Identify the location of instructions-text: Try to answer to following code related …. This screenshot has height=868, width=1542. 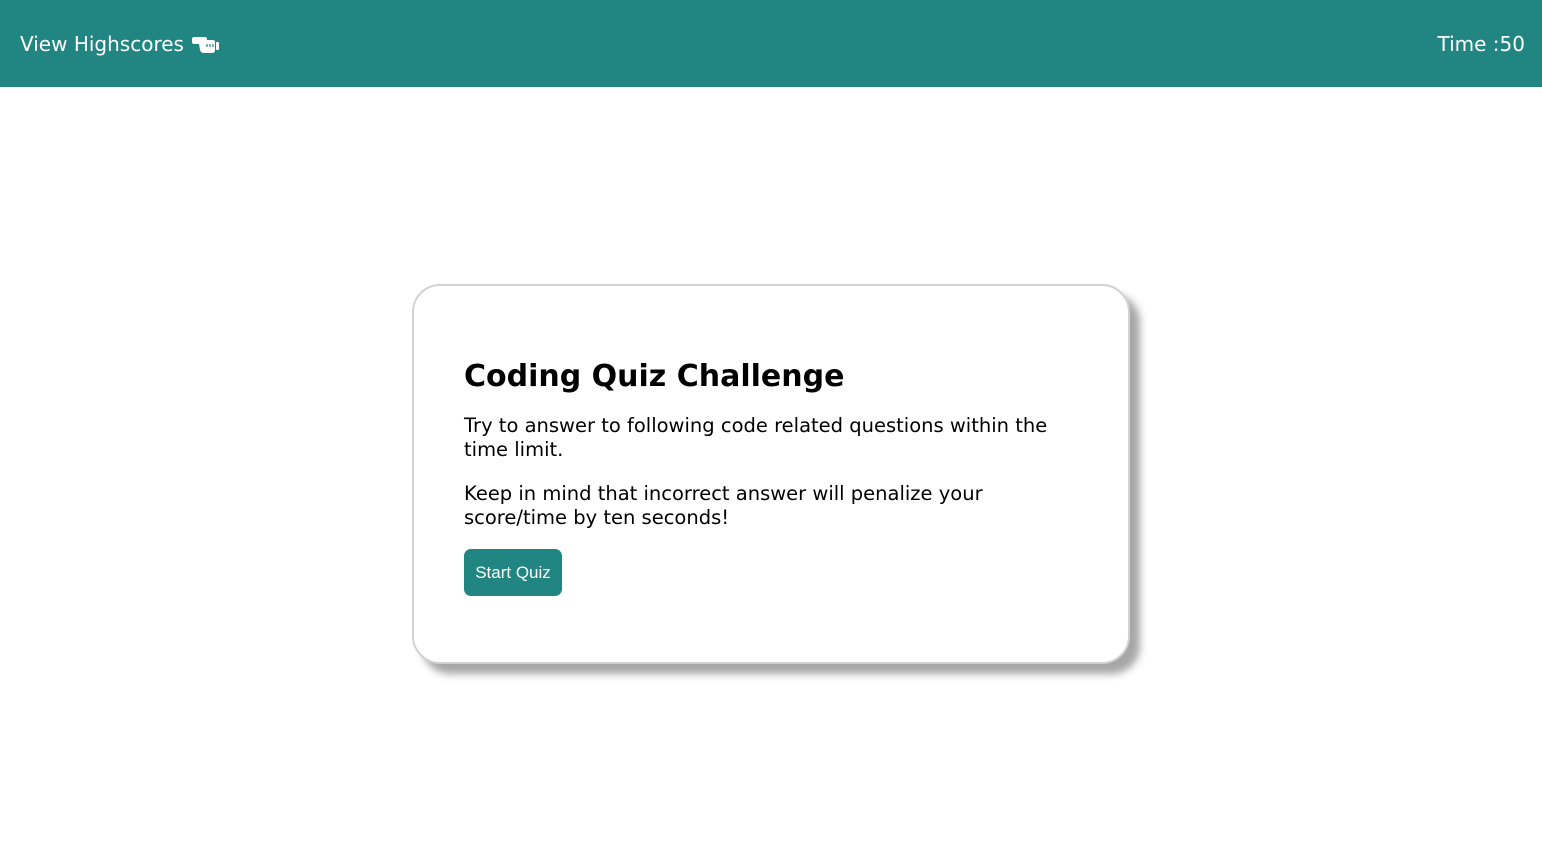
(756, 437).